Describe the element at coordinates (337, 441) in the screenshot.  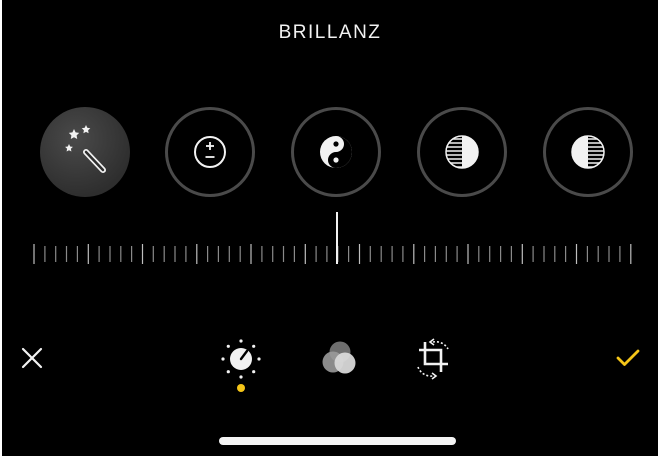
I see `home-indicator` at that location.